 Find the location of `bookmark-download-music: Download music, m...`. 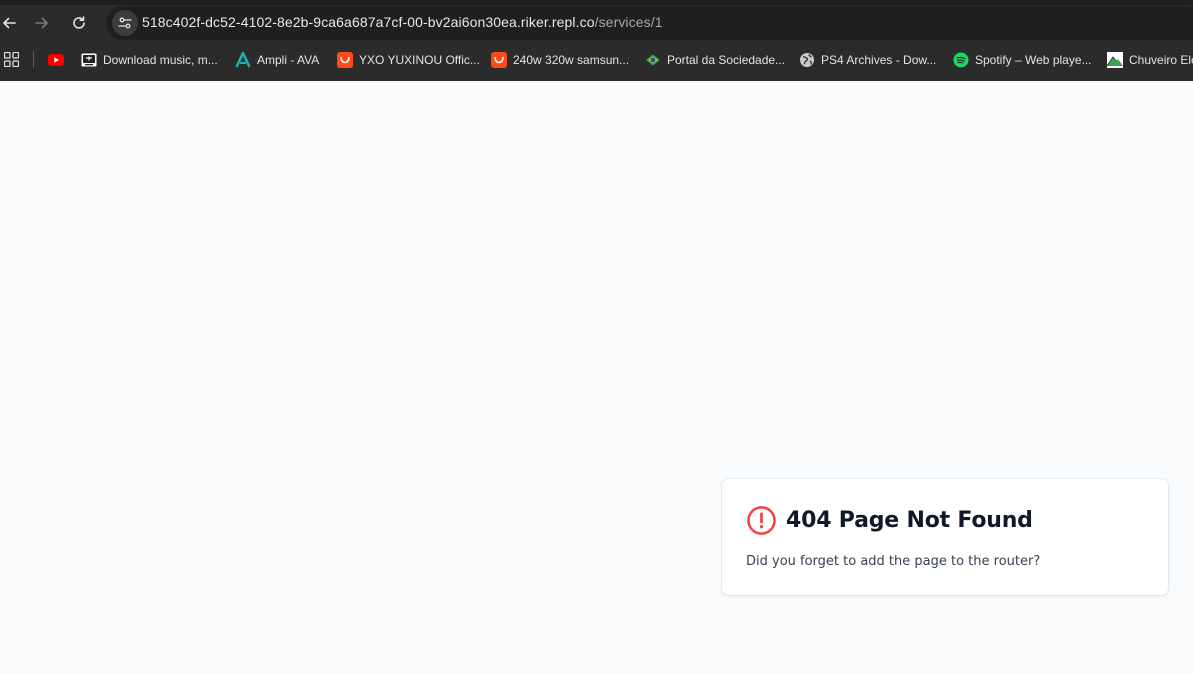

bookmark-download-music: Download music, m... is located at coordinates (149, 60).